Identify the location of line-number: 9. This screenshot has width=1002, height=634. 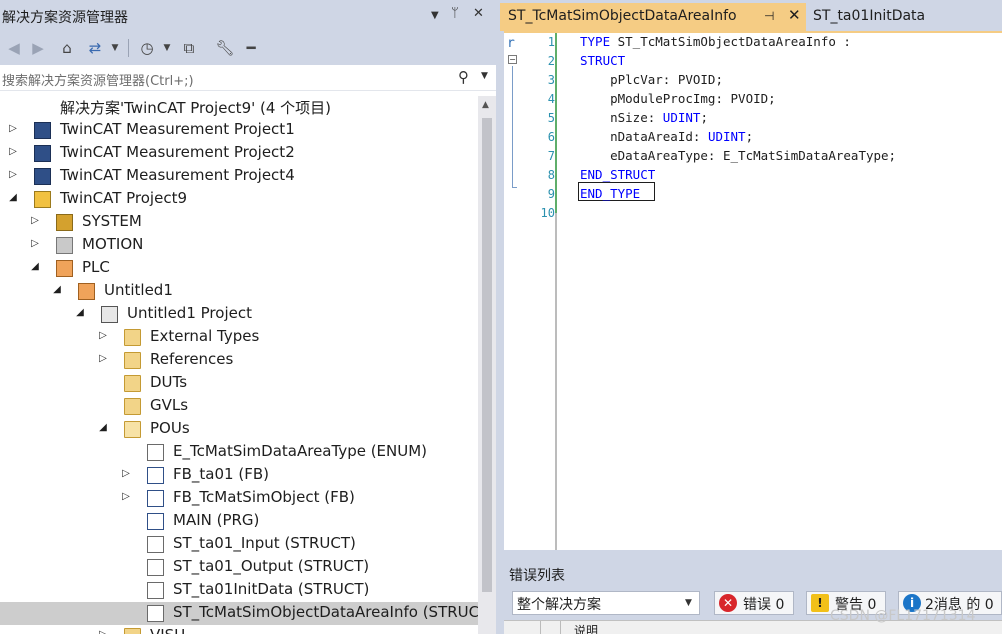
(551, 194).